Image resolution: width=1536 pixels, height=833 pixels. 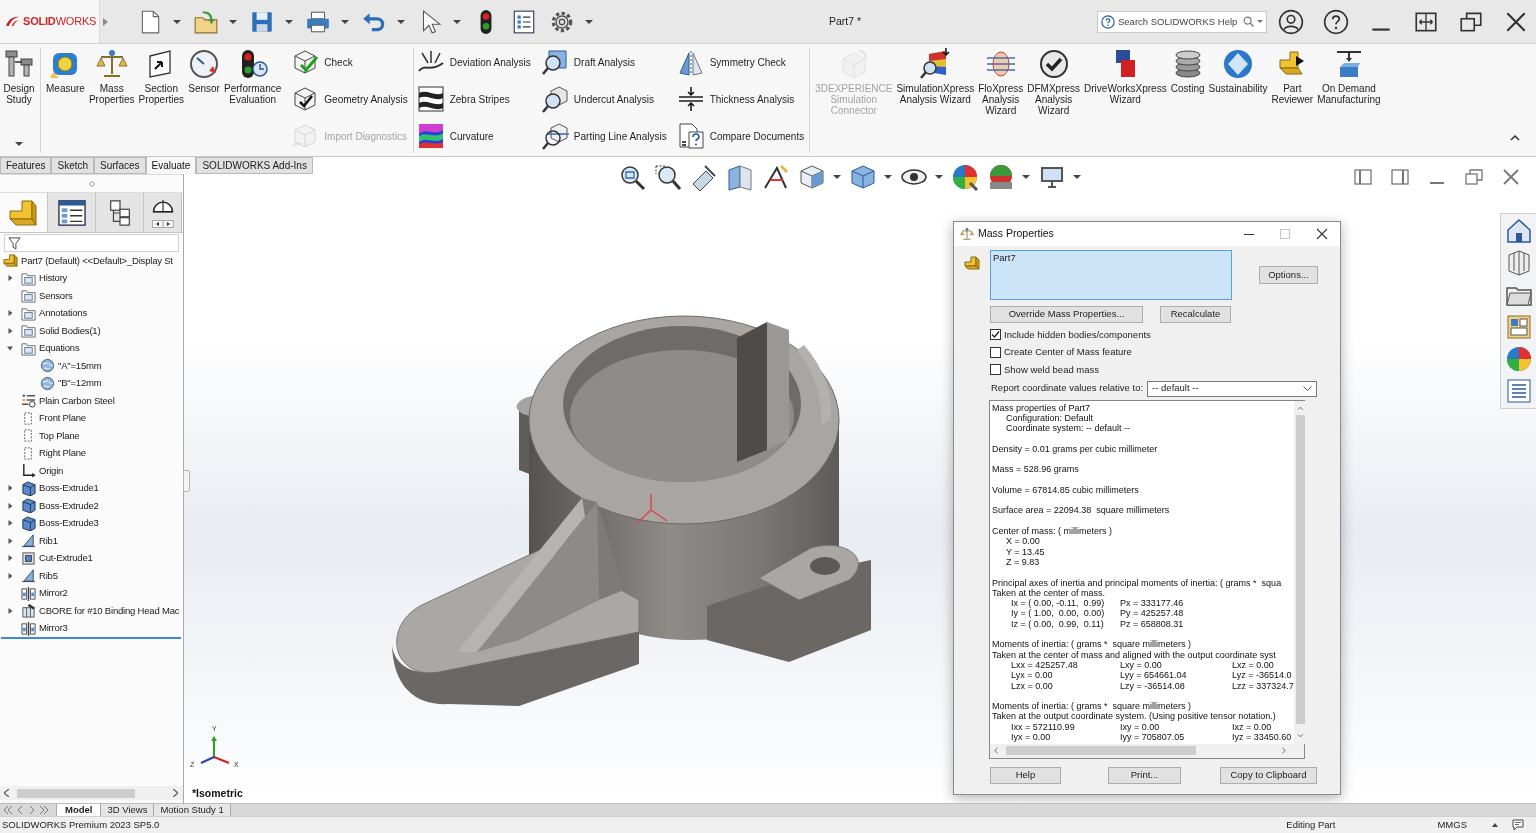 I want to click on ribbon-button: Performance Evaluation, so click(x=253, y=76).